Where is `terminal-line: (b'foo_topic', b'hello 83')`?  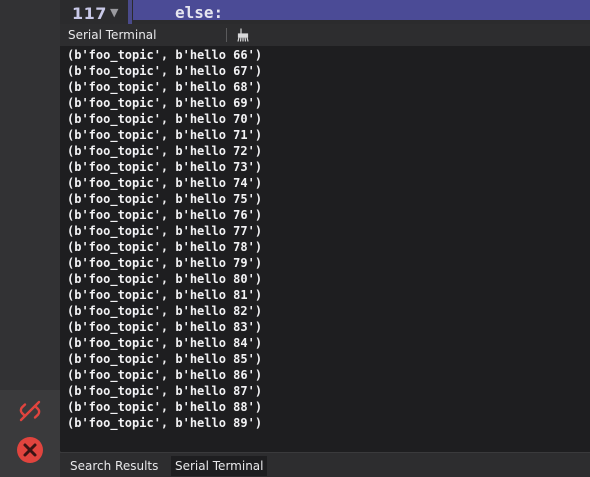 terminal-line: (b'foo_topic', b'hello 83') is located at coordinates (165, 327).